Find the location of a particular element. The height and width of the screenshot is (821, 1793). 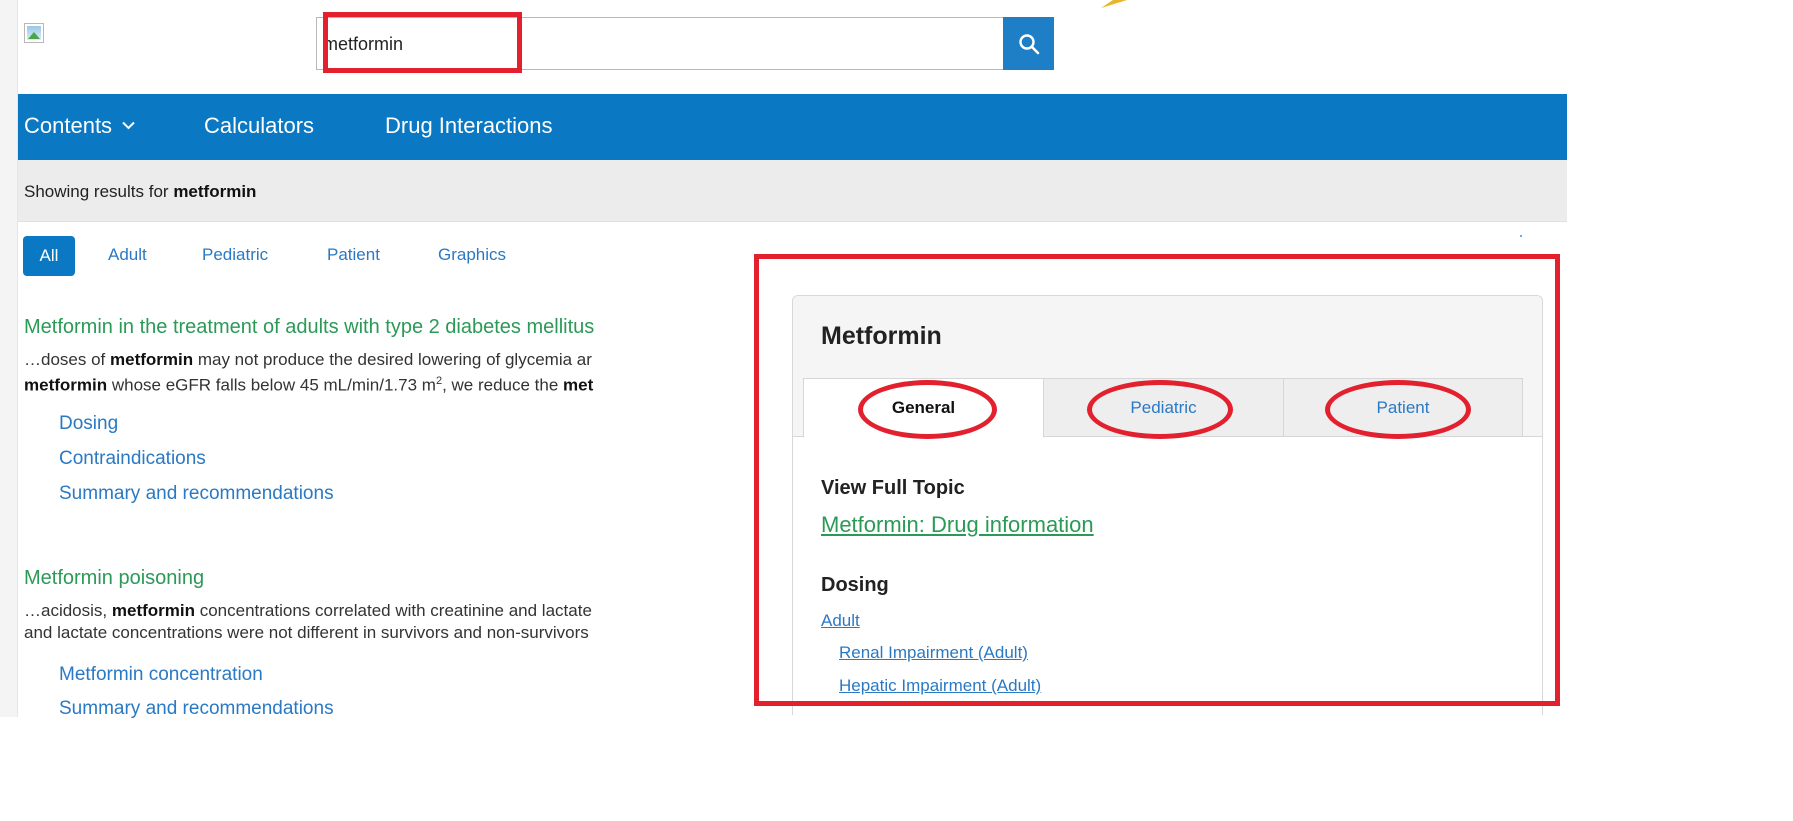

nav-drug-interactions: Drug Interactions is located at coordinates (469, 126).